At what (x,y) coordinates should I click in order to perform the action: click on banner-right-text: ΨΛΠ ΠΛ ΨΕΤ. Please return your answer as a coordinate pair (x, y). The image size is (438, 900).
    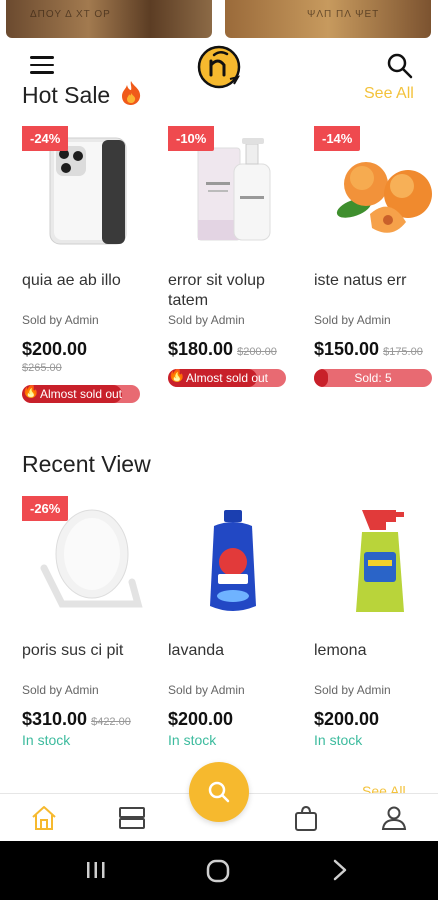
    Looking at the image, I should click on (343, 14).